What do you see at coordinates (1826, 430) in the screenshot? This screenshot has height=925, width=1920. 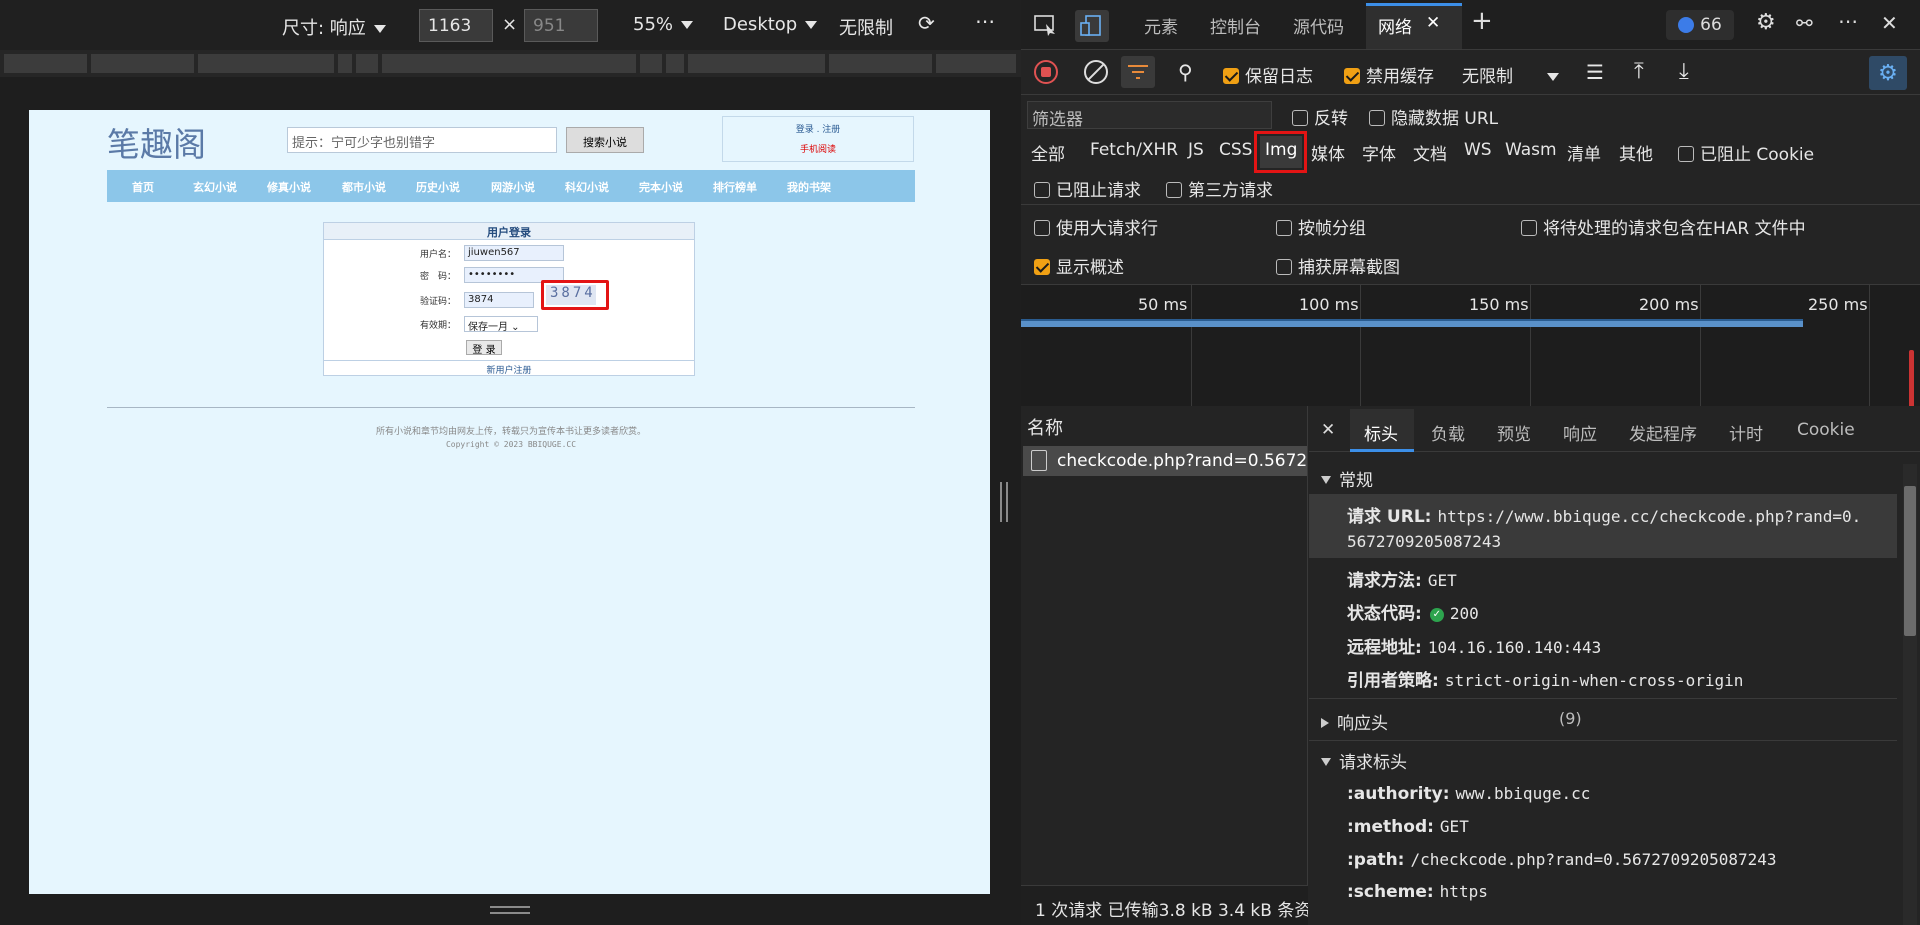 I see `tab-cookie: Cookie` at bounding box center [1826, 430].